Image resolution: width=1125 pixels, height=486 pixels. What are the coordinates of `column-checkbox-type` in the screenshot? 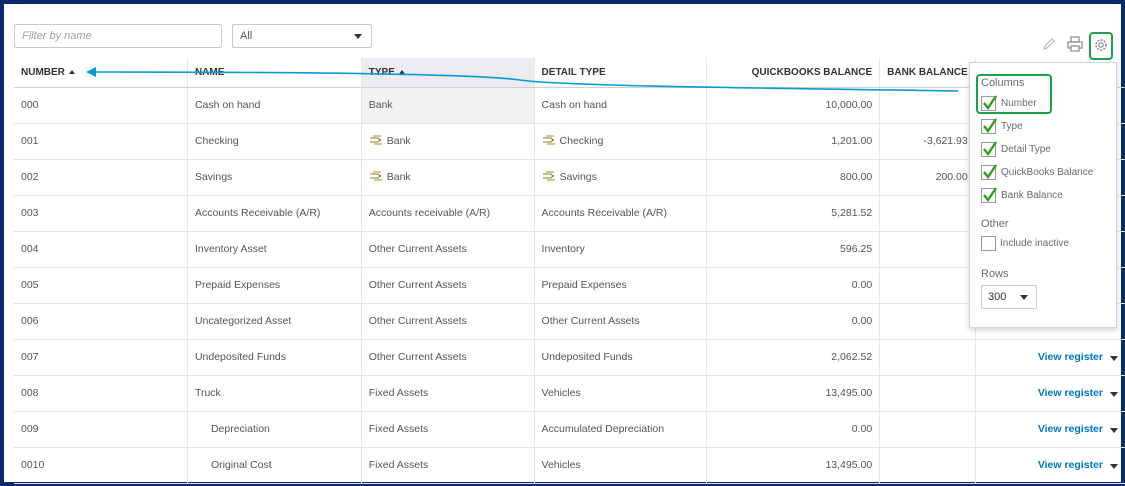 It's located at (989, 126).